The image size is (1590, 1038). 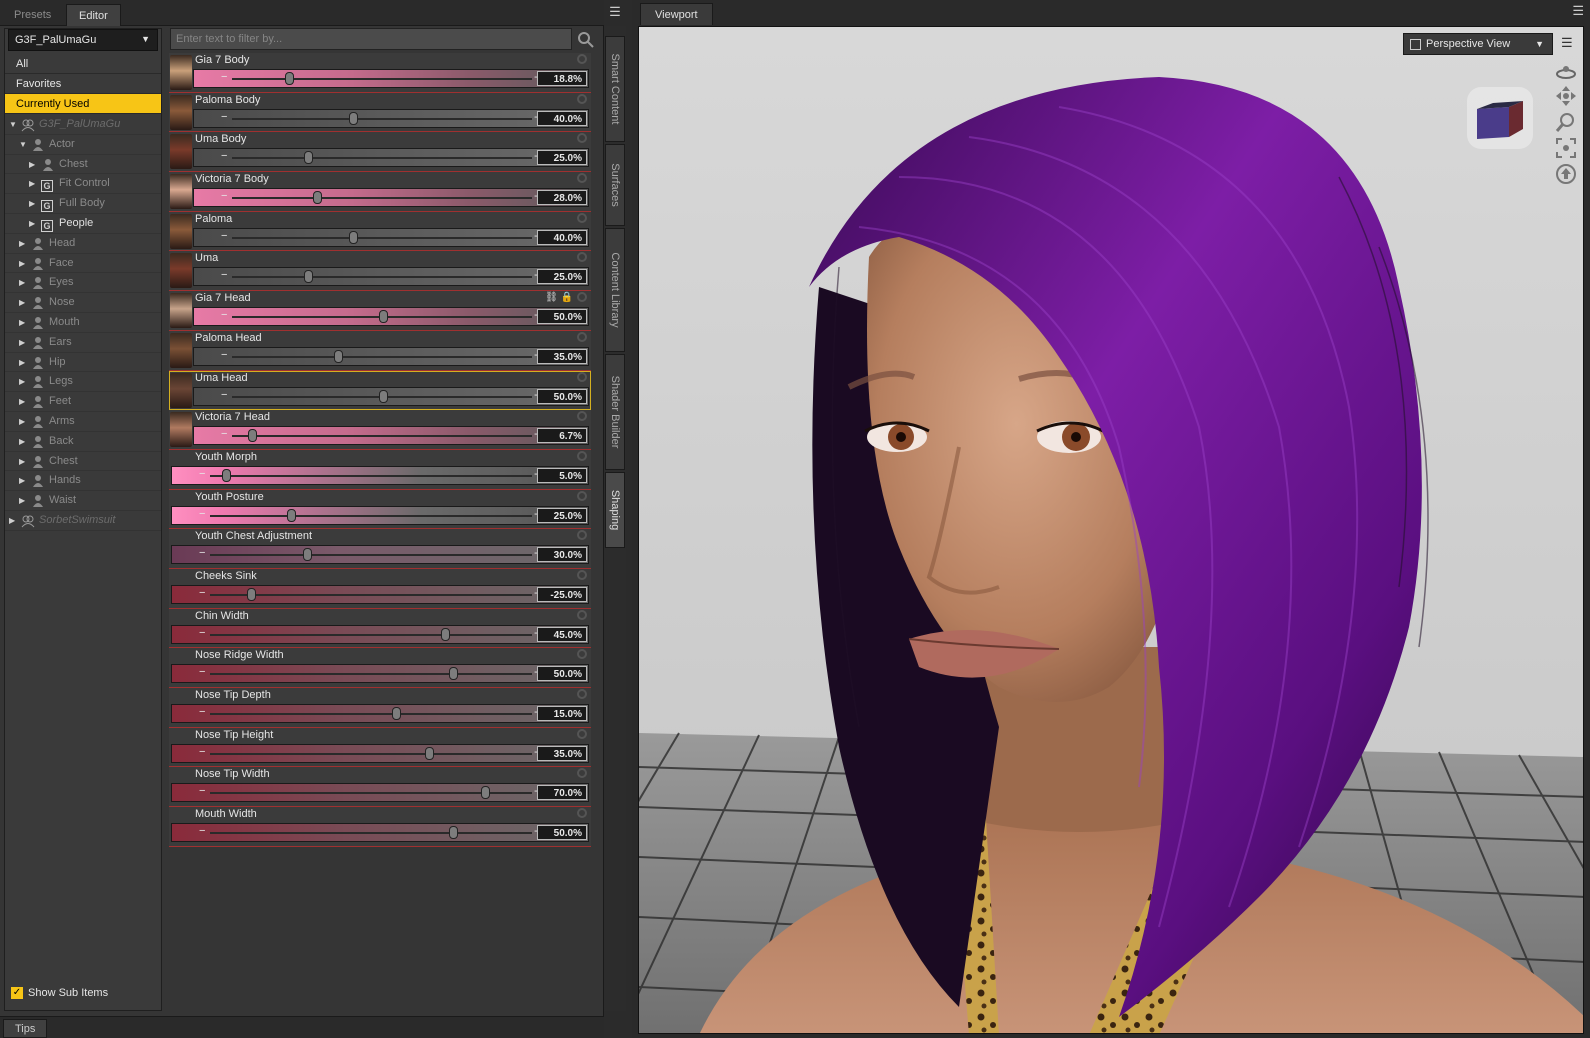 What do you see at coordinates (1566, 96) in the screenshot?
I see `pan-icon` at bounding box center [1566, 96].